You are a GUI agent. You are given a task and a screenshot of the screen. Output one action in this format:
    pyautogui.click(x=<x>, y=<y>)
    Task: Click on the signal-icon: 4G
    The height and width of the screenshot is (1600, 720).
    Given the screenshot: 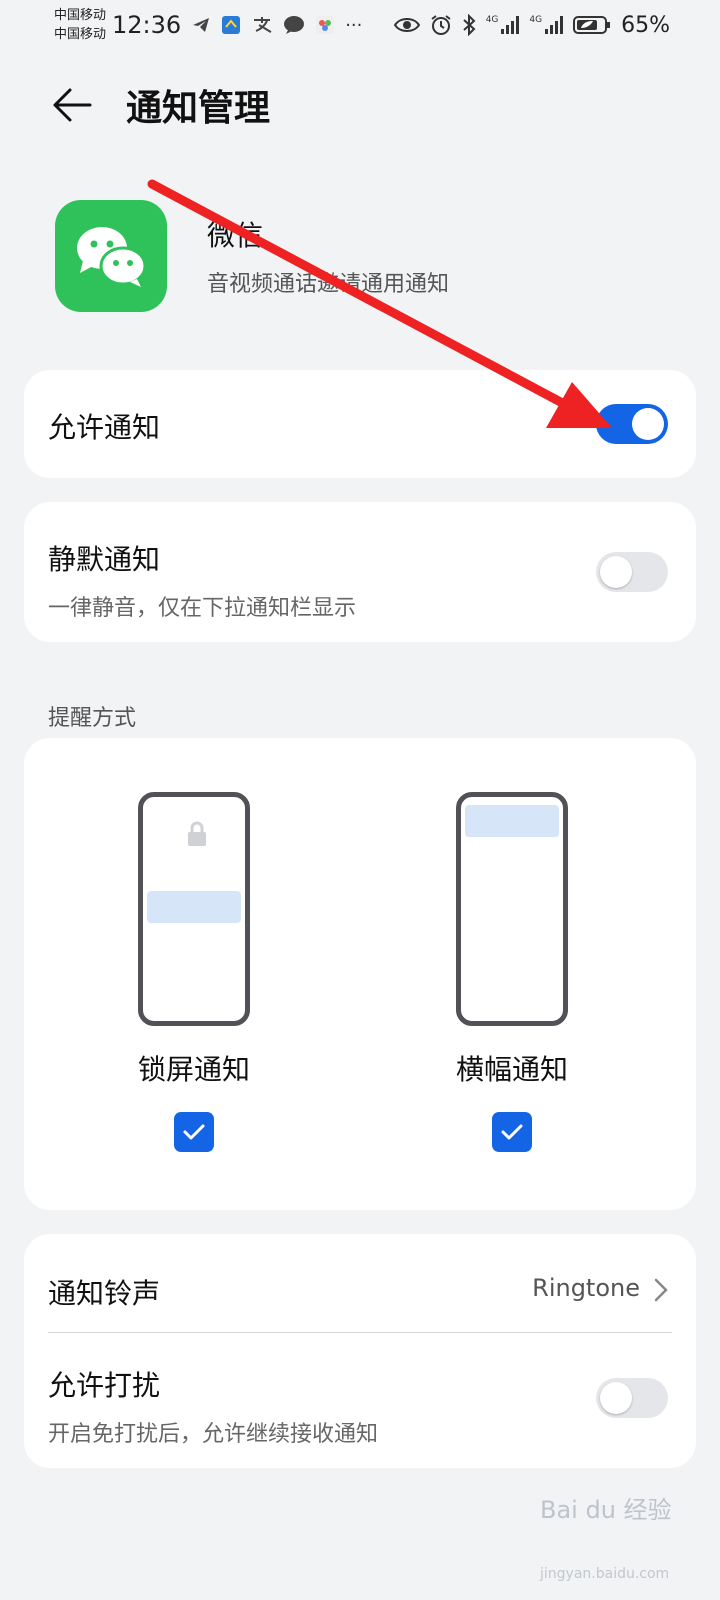 What is the action you would take?
    pyautogui.click(x=503, y=25)
    